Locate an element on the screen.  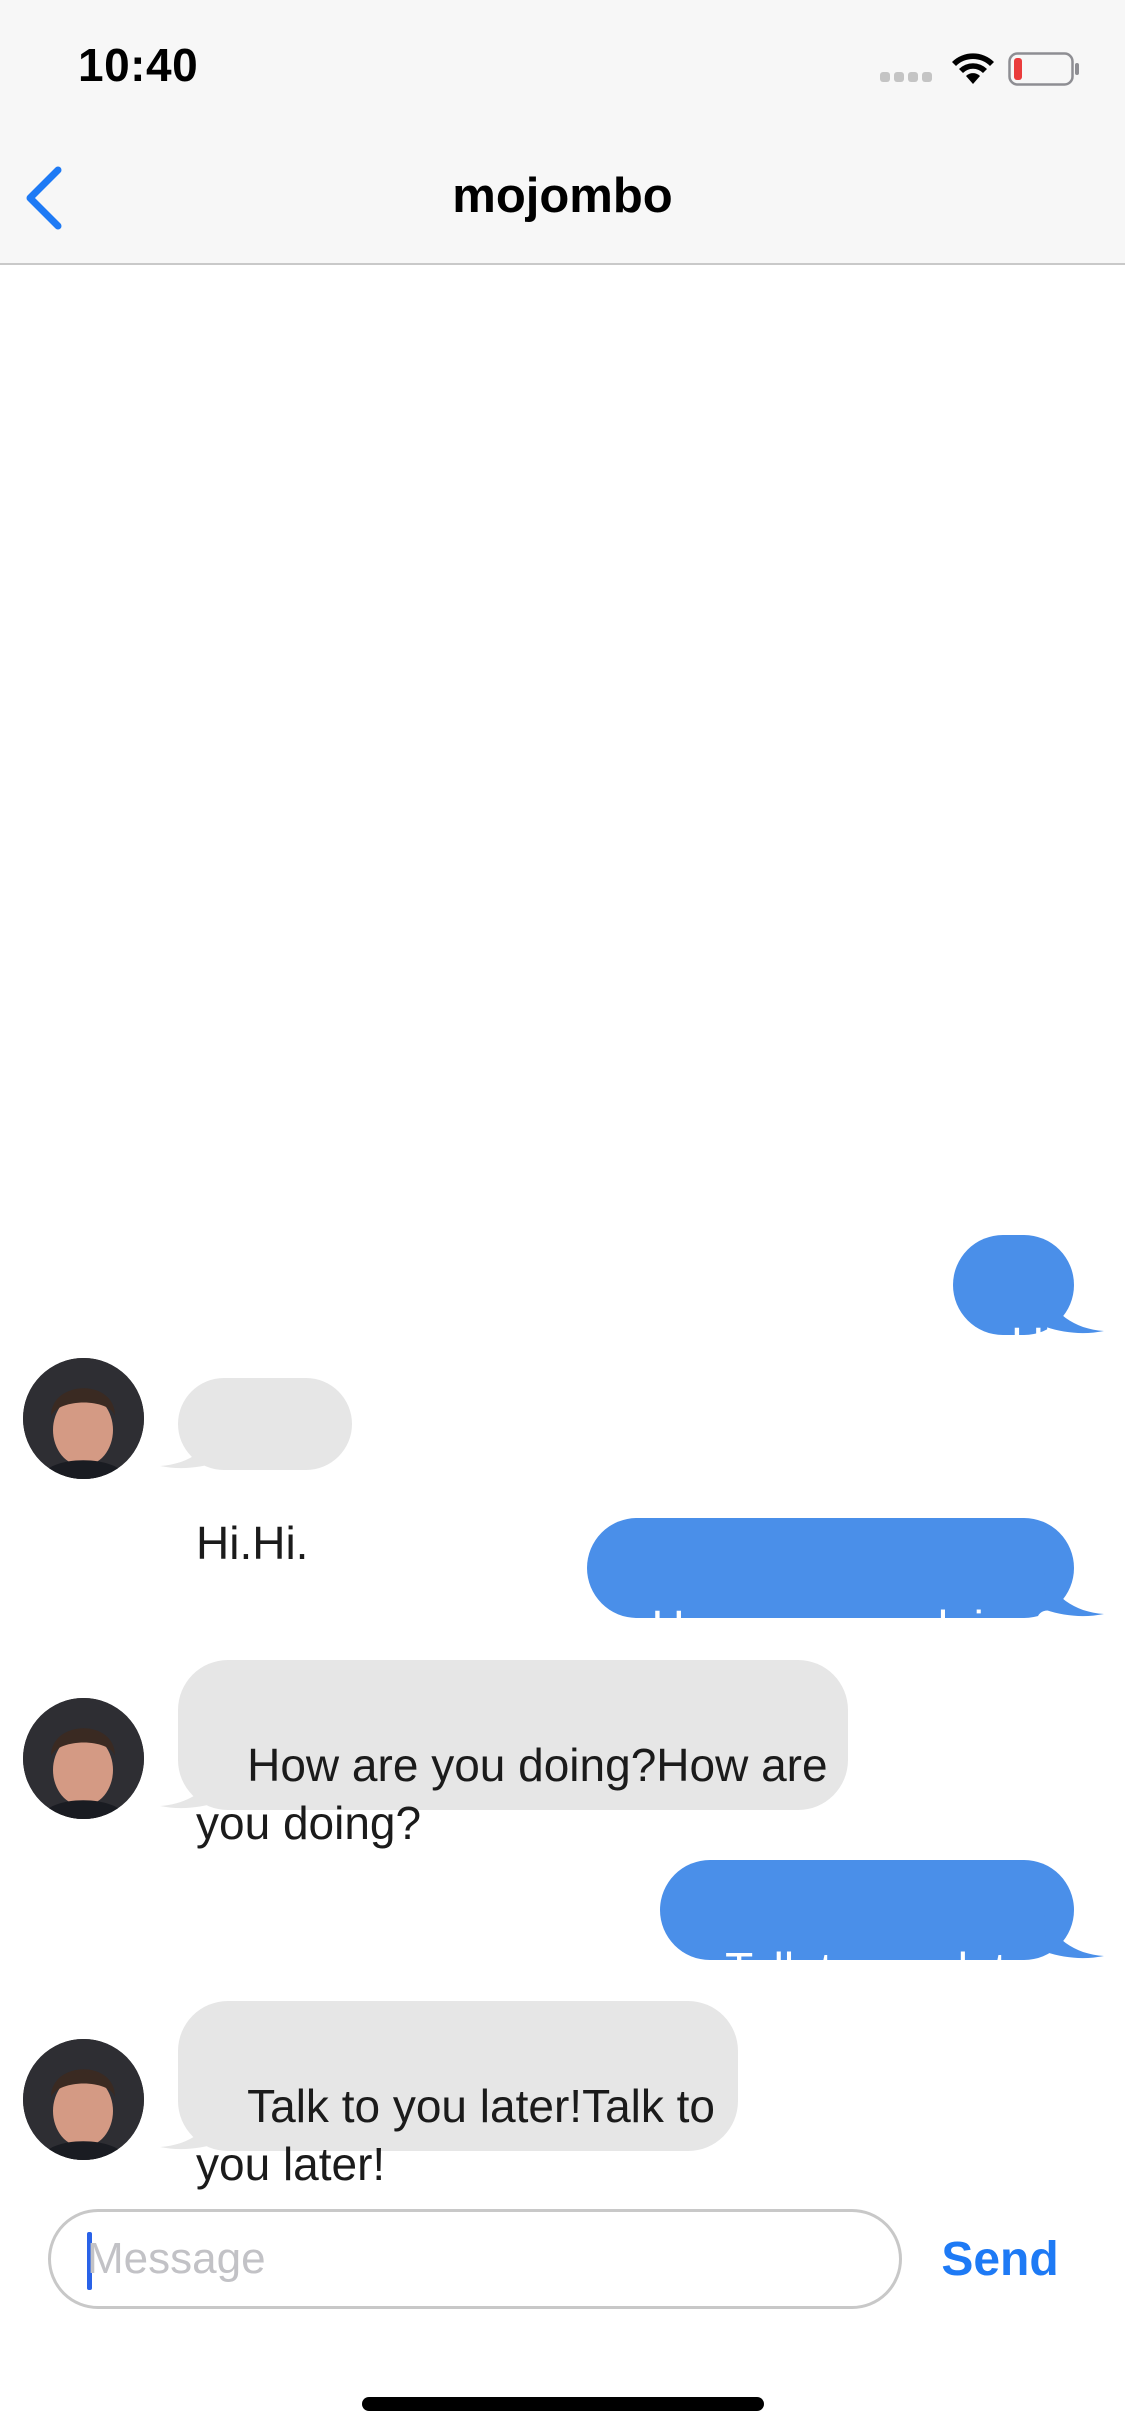
top-bar: 10:40 mojombo is located at coordinates (562, 132).